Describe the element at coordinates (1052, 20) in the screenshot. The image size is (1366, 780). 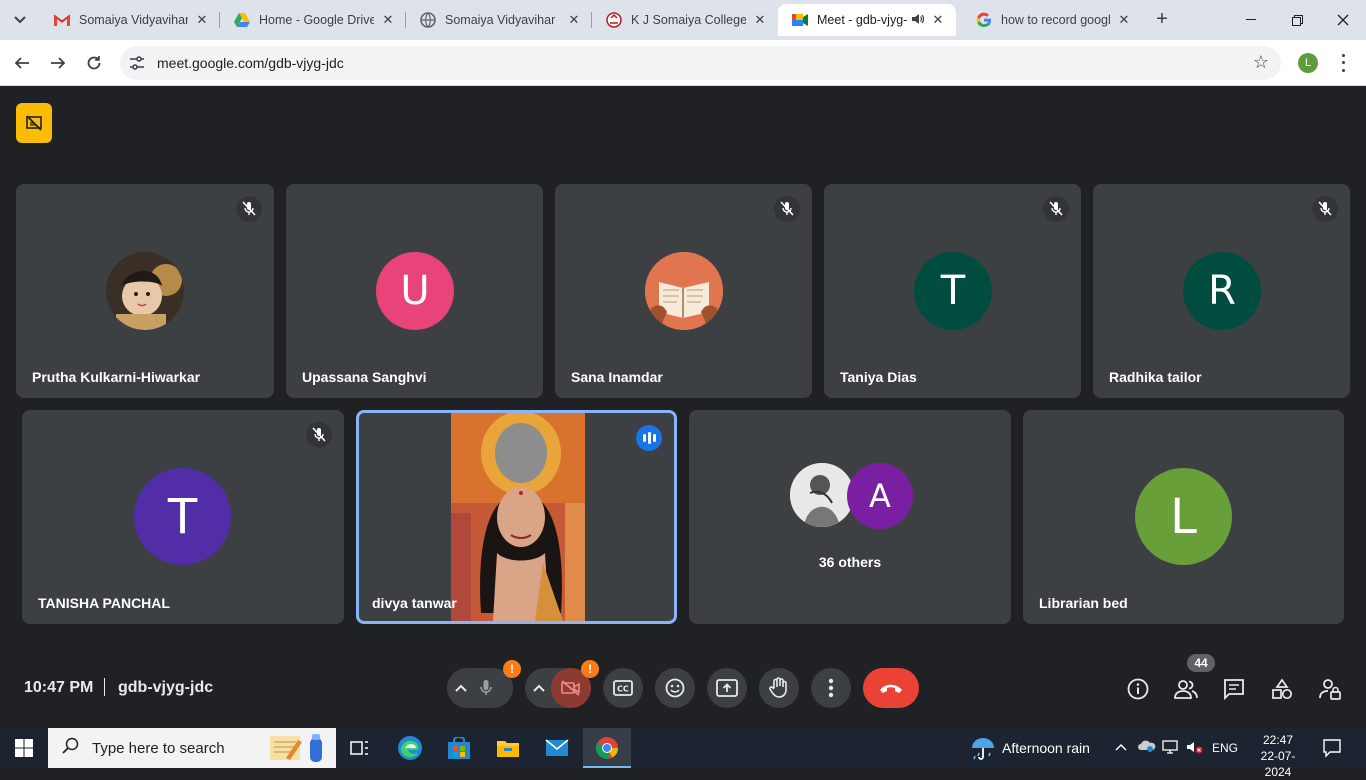
I see `tab-google-search: how to record googl ✕` at that location.